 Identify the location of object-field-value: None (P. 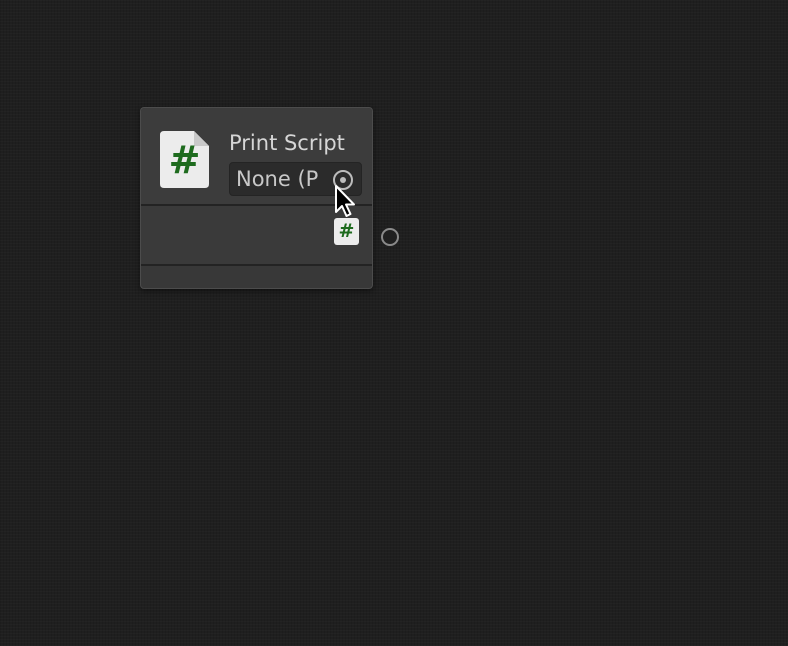
(277, 179).